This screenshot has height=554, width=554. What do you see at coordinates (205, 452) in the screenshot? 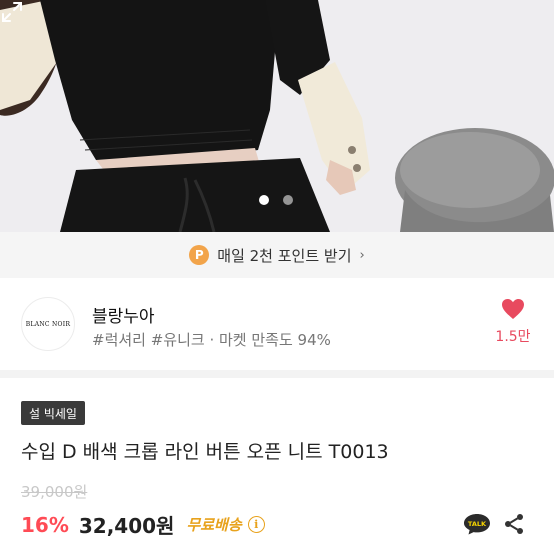
I see `product-title: 수입 D 배색 크롭 라인 버튼 오픈 니트 T0013` at bounding box center [205, 452].